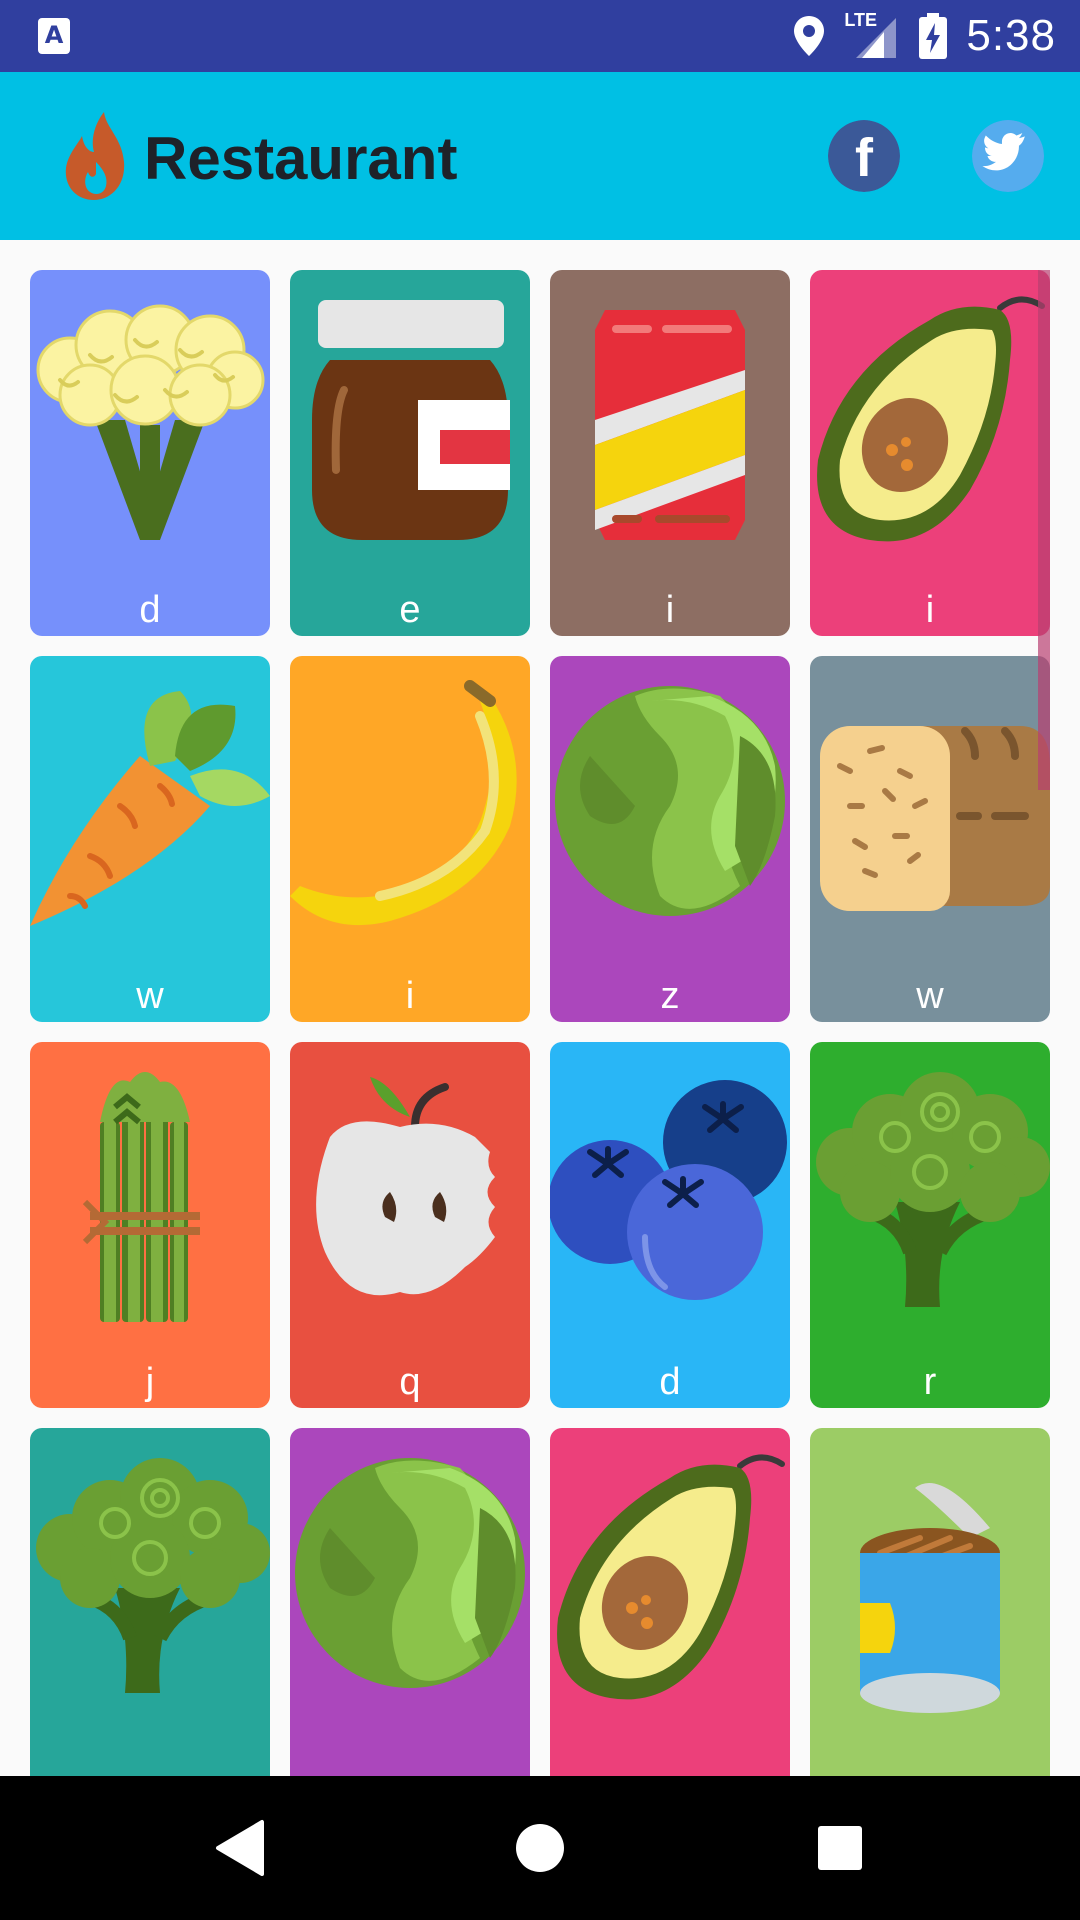  I want to click on facebook-icon: f, so click(864, 158).